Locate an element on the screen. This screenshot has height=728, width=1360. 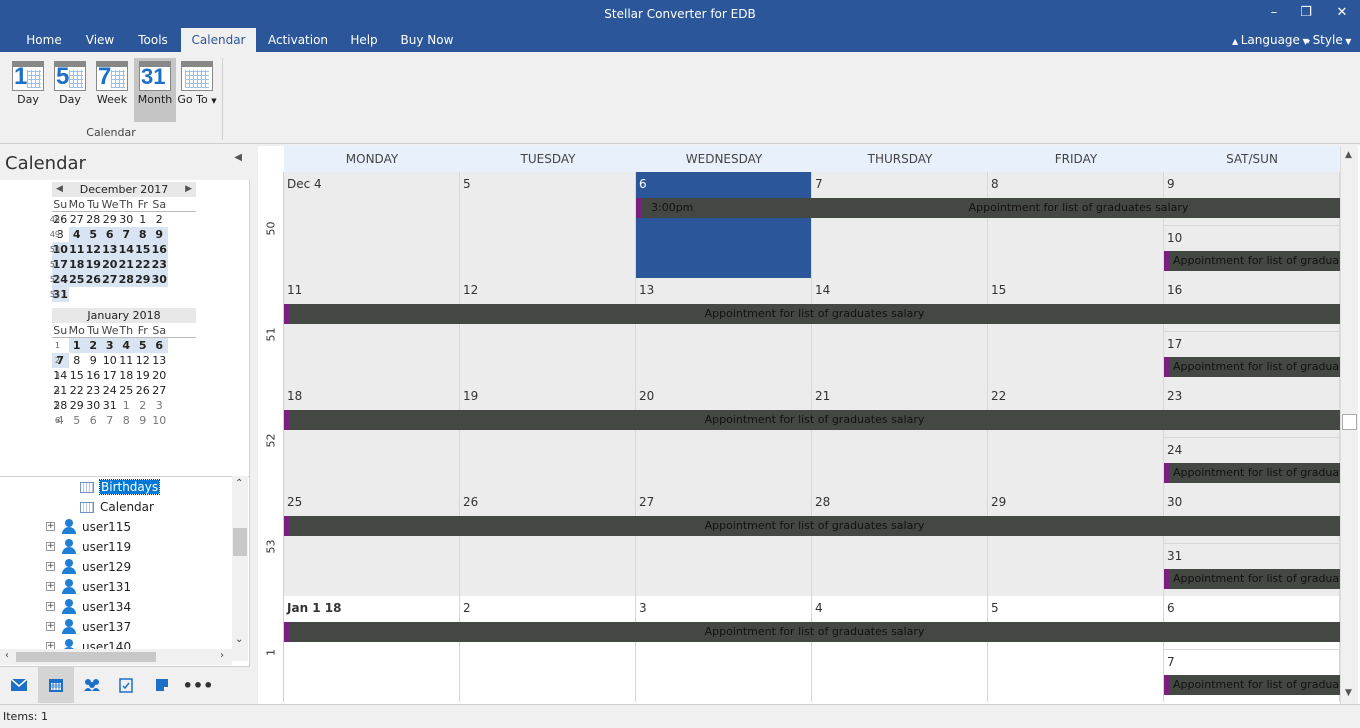
collapse-pane-icon: ◀ is located at coordinates (238, 157).